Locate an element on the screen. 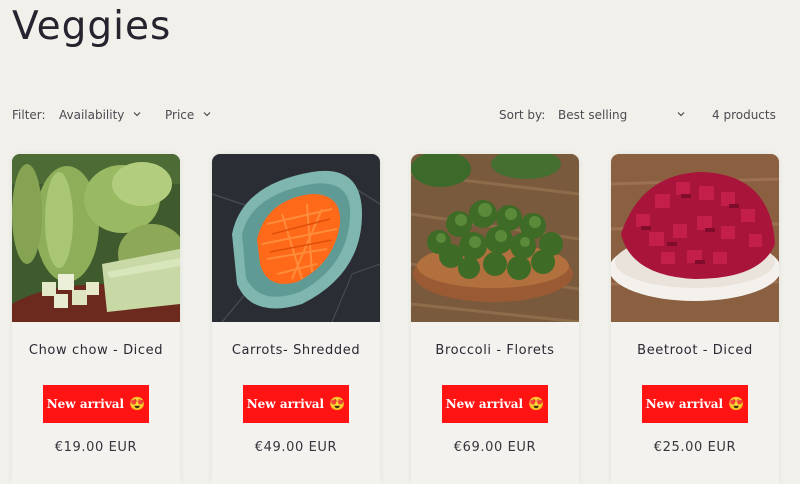 The width and height of the screenshot is (800, 484). product-price: €19.00 EUR is located at coordinates (96, 447).